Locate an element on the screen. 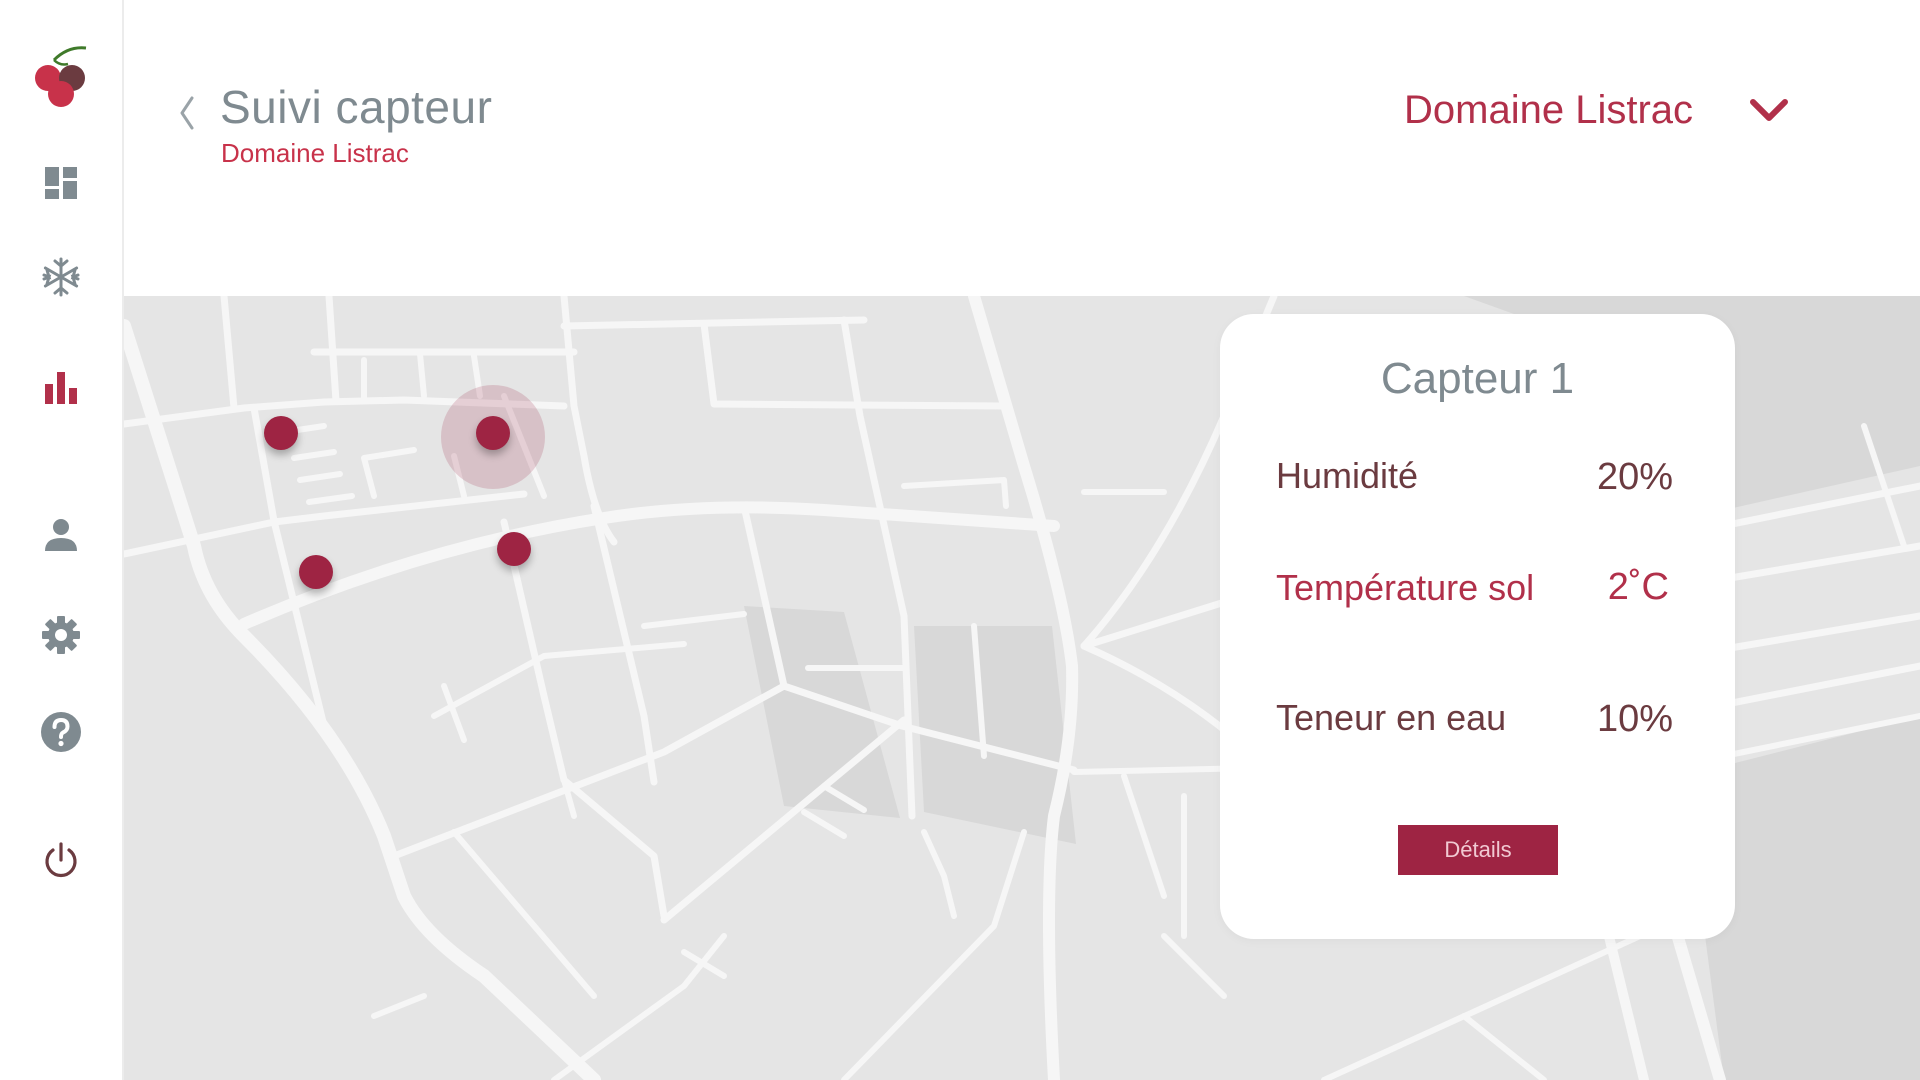 The image size is (1920, 1080). bar-chart-icon is located at coordinates (61, 388).